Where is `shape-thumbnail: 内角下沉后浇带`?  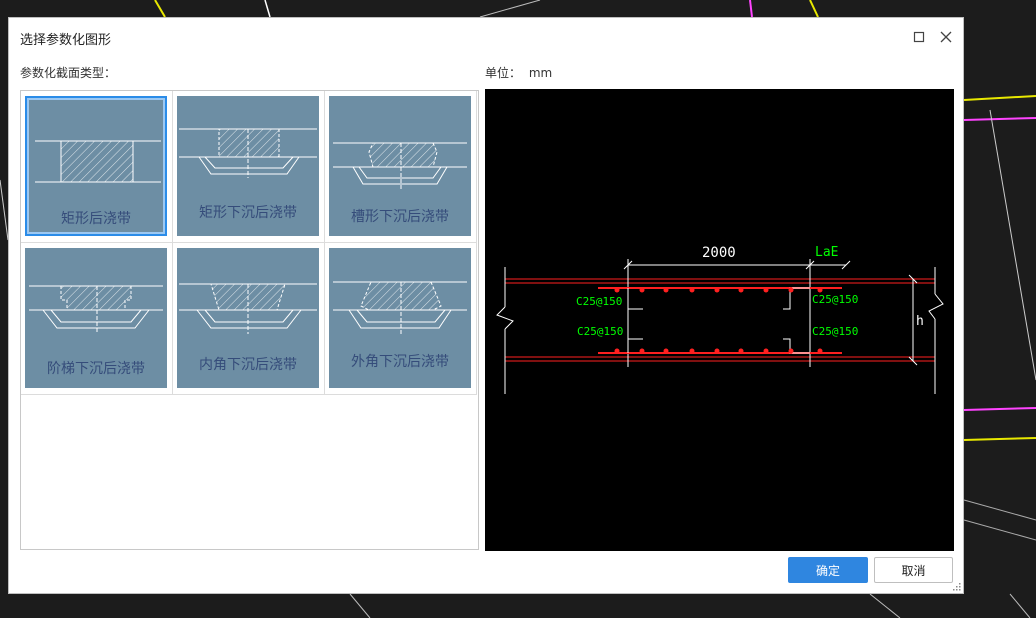
shape-thumbnail: 内角下沉后浇带 is located at coordinates (248, 318).